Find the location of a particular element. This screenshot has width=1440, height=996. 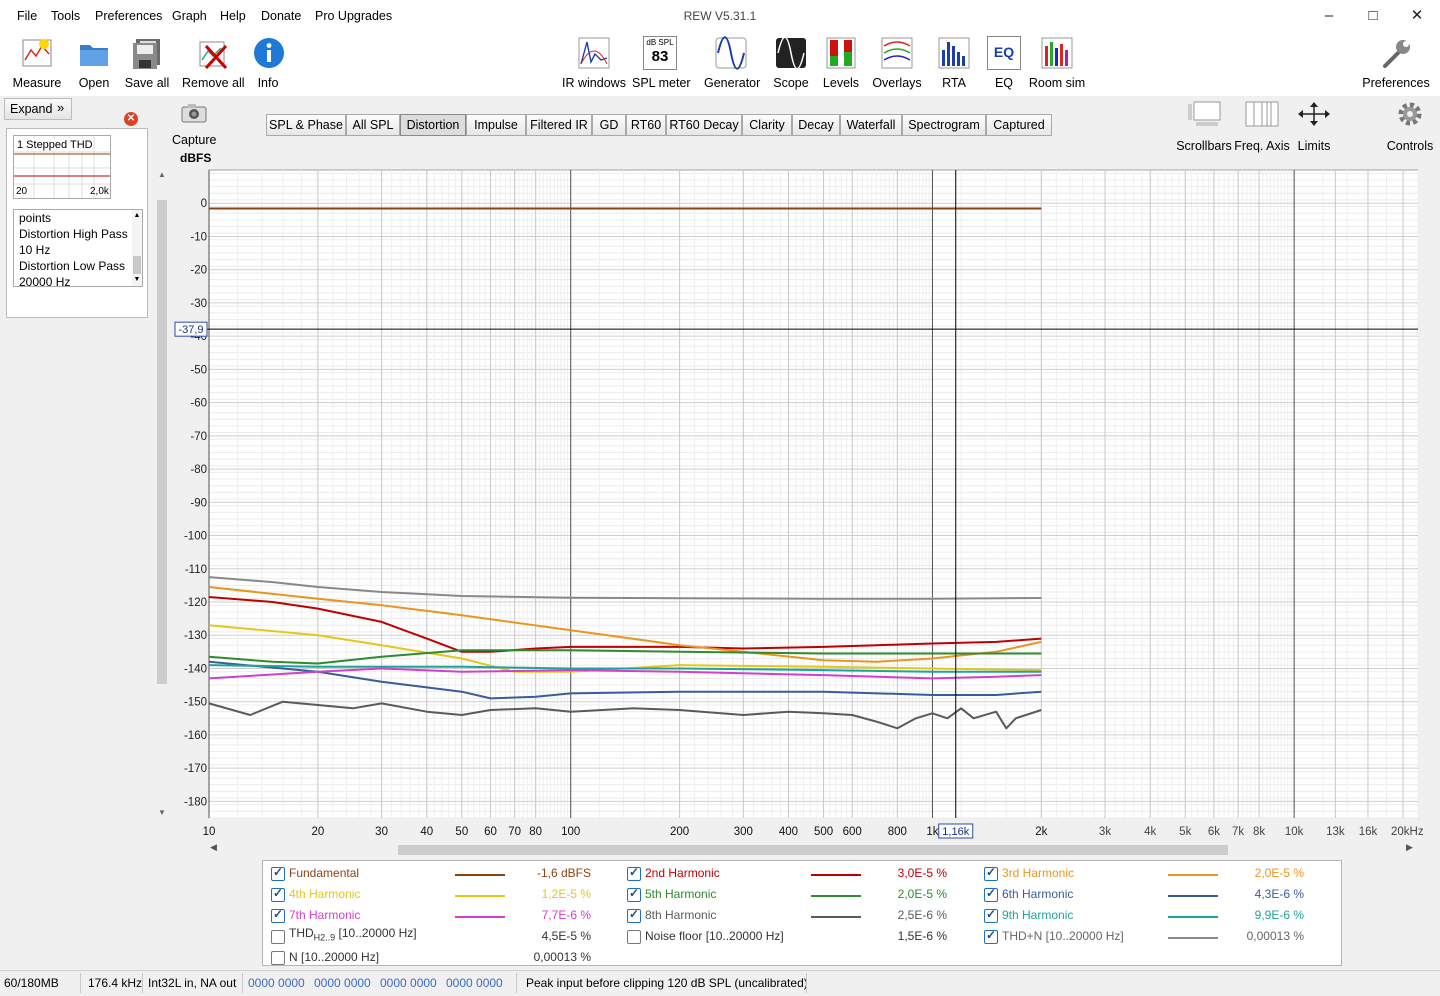

remove-measurement-icon: ✕ is located at coordinates (131, 119).